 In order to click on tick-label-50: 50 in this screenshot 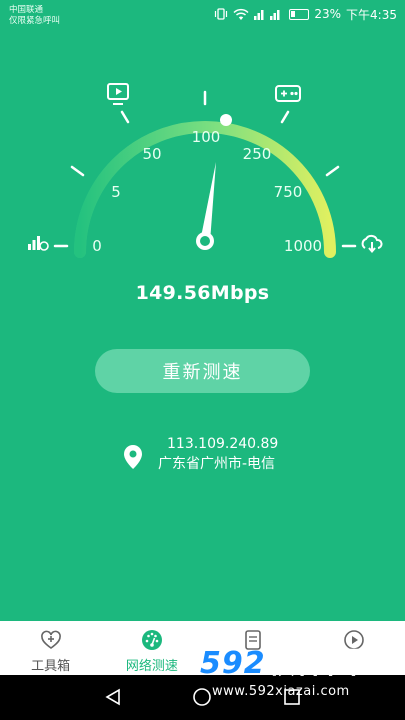, I will do `click(151, 154)`.